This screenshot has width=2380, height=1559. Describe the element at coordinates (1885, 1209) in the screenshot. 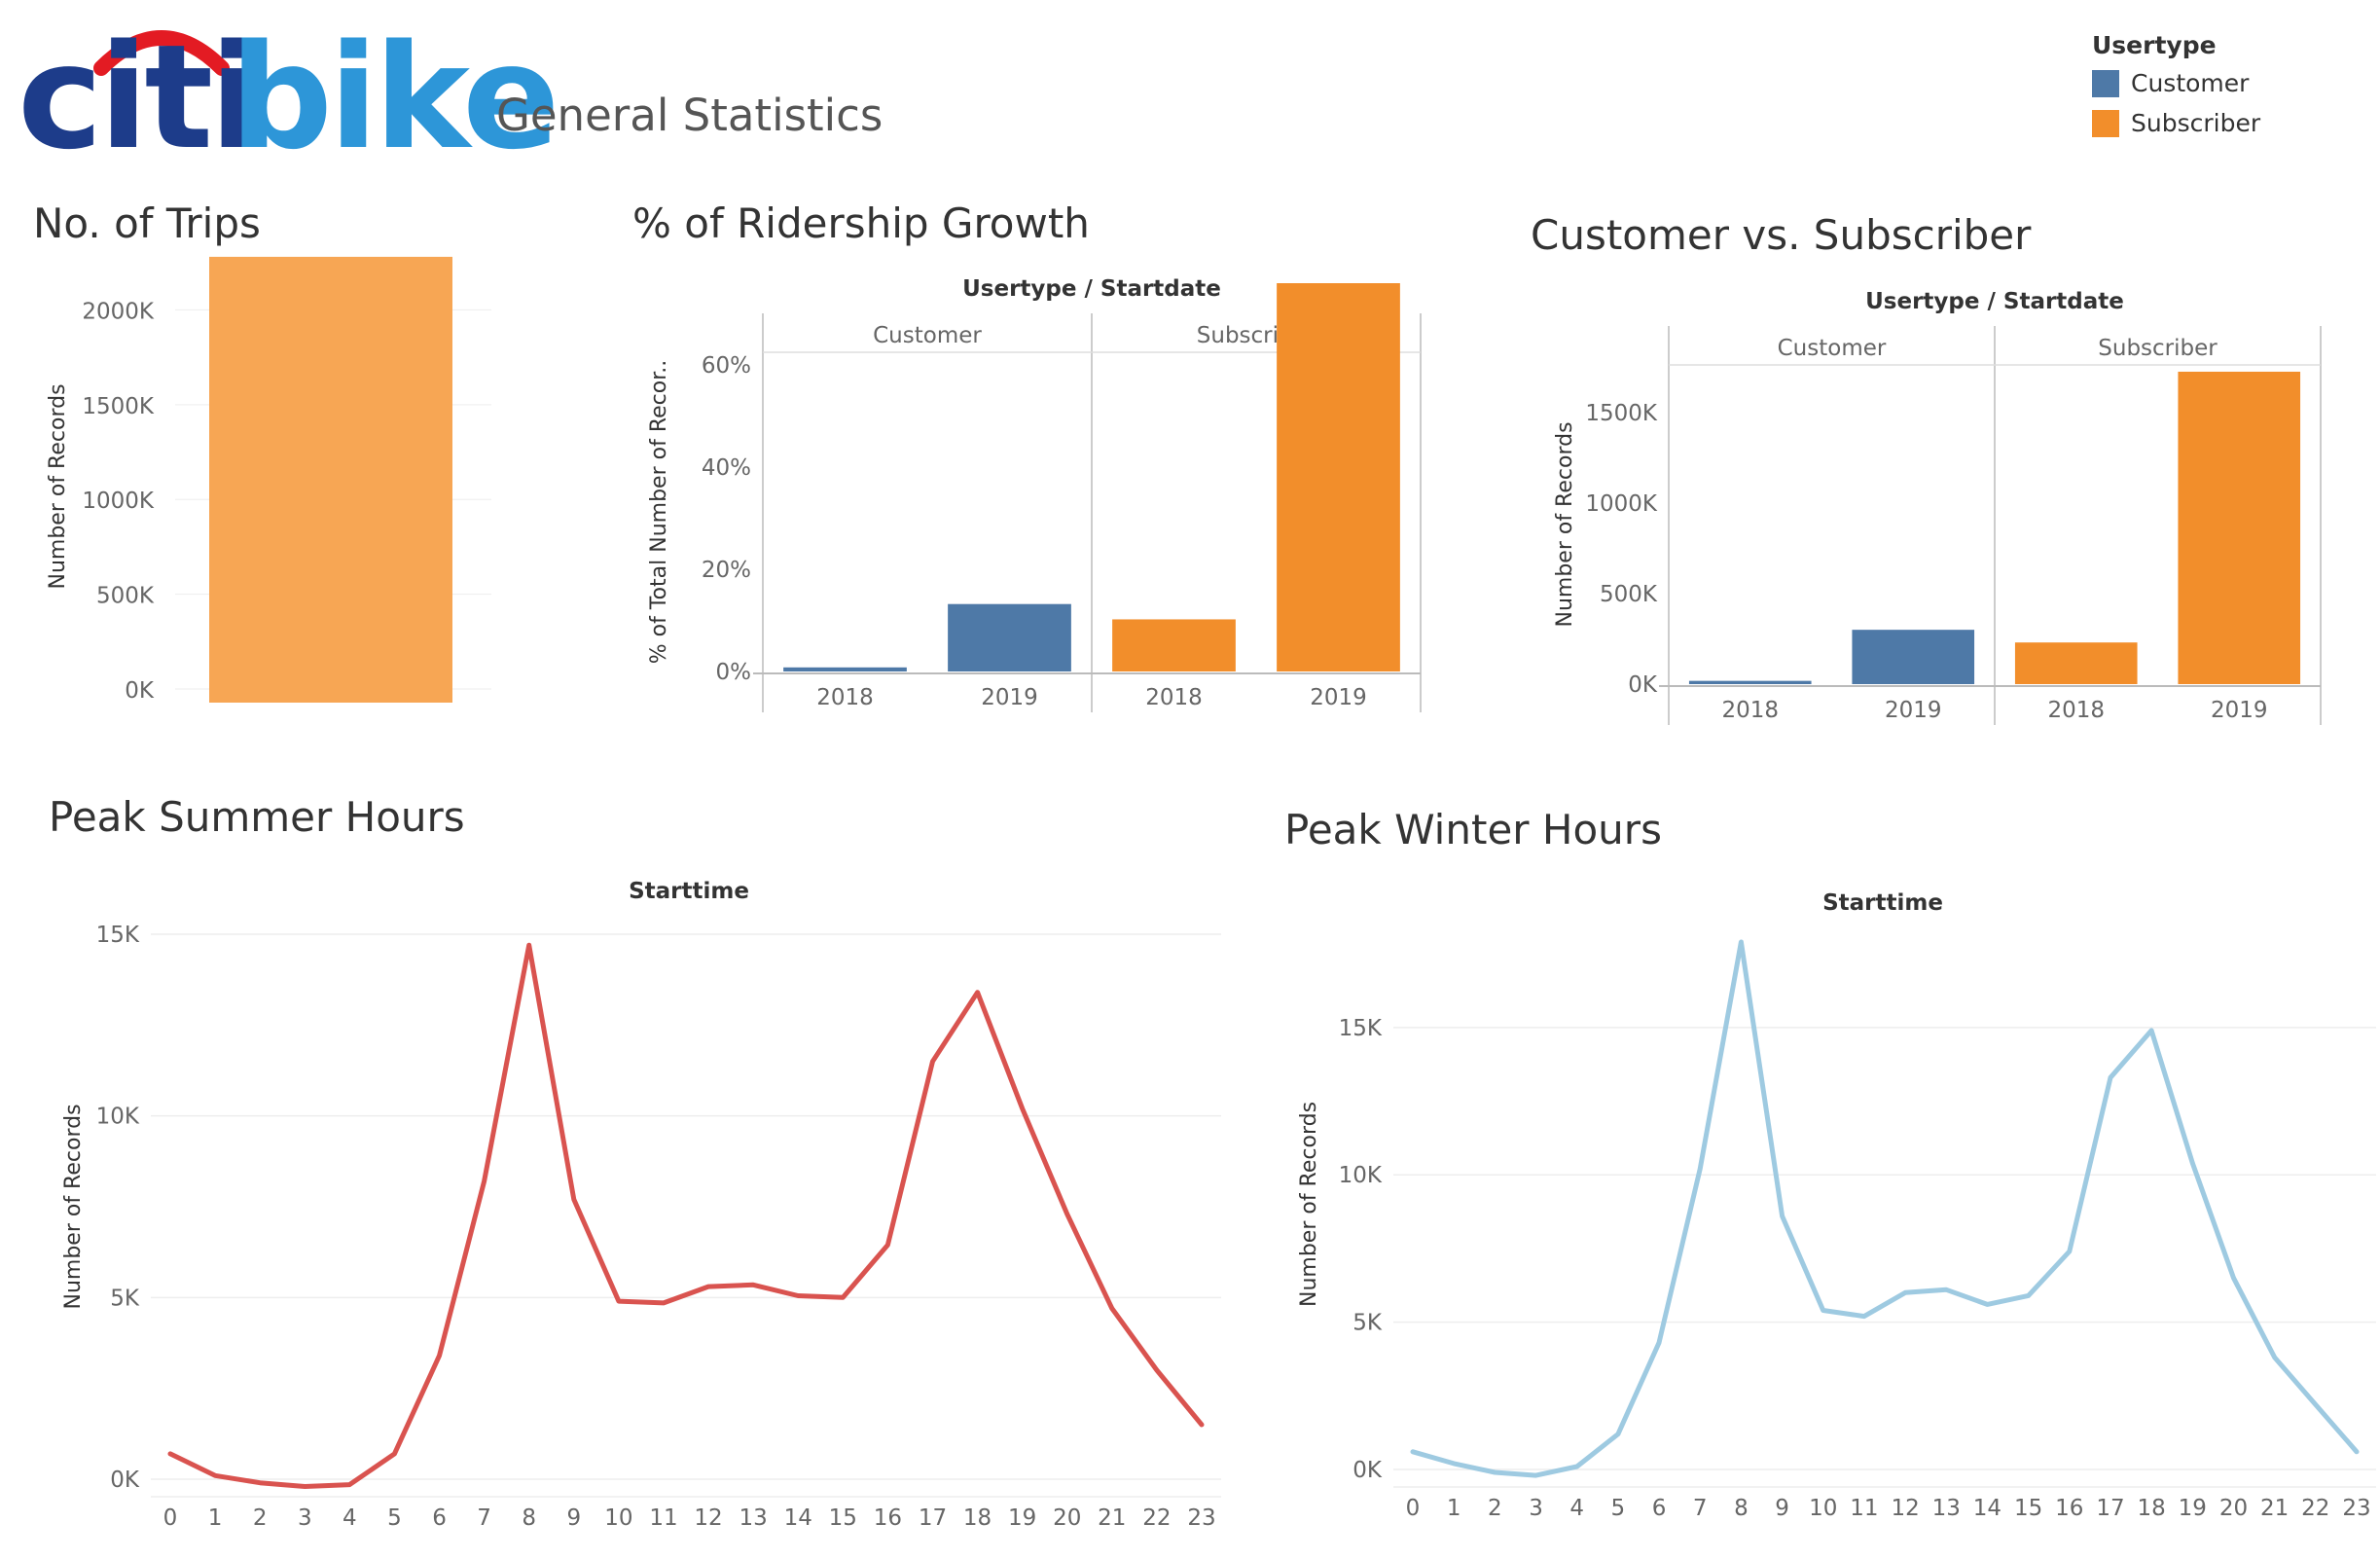

I see `series-line` at that location.